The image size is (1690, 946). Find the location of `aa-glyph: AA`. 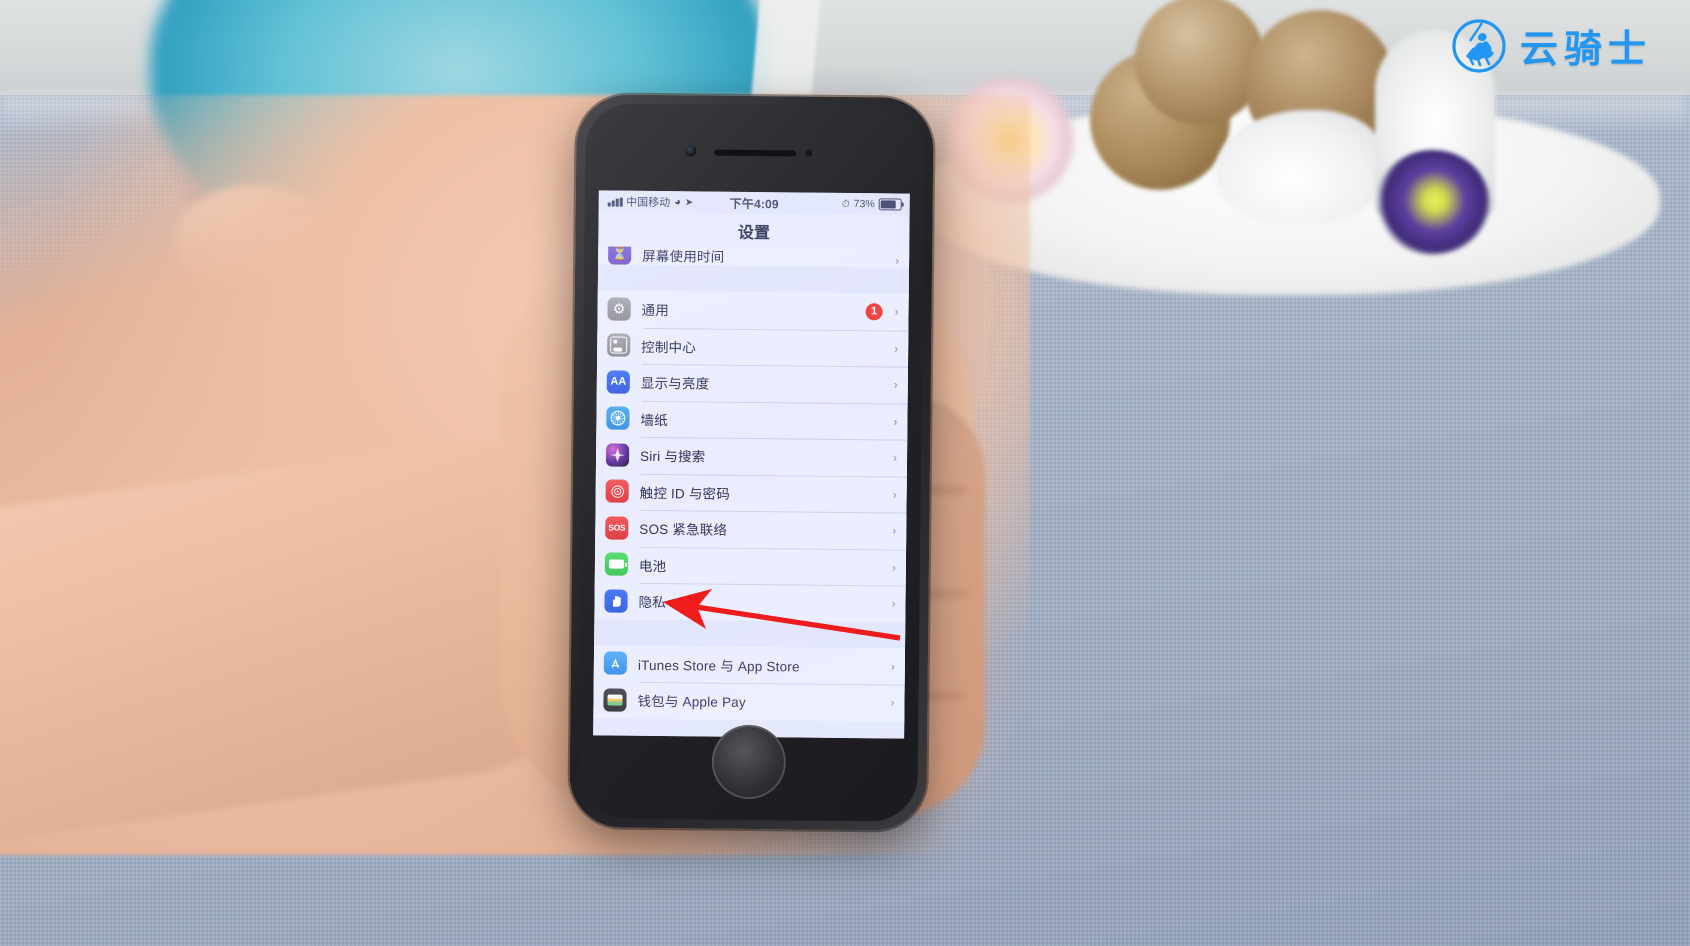

aa-glyph: AA is located at coordinates (618, 381).